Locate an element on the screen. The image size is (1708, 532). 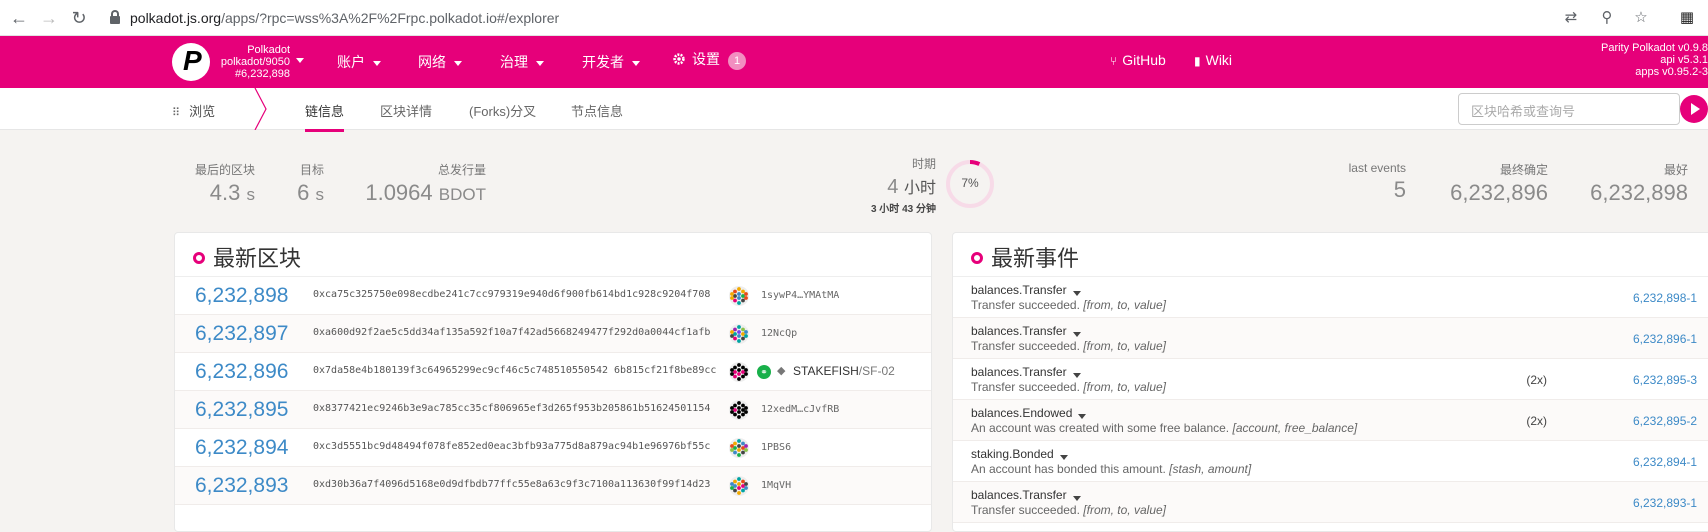
block-author: 1PBS6 is located at coordinates (776, 447).